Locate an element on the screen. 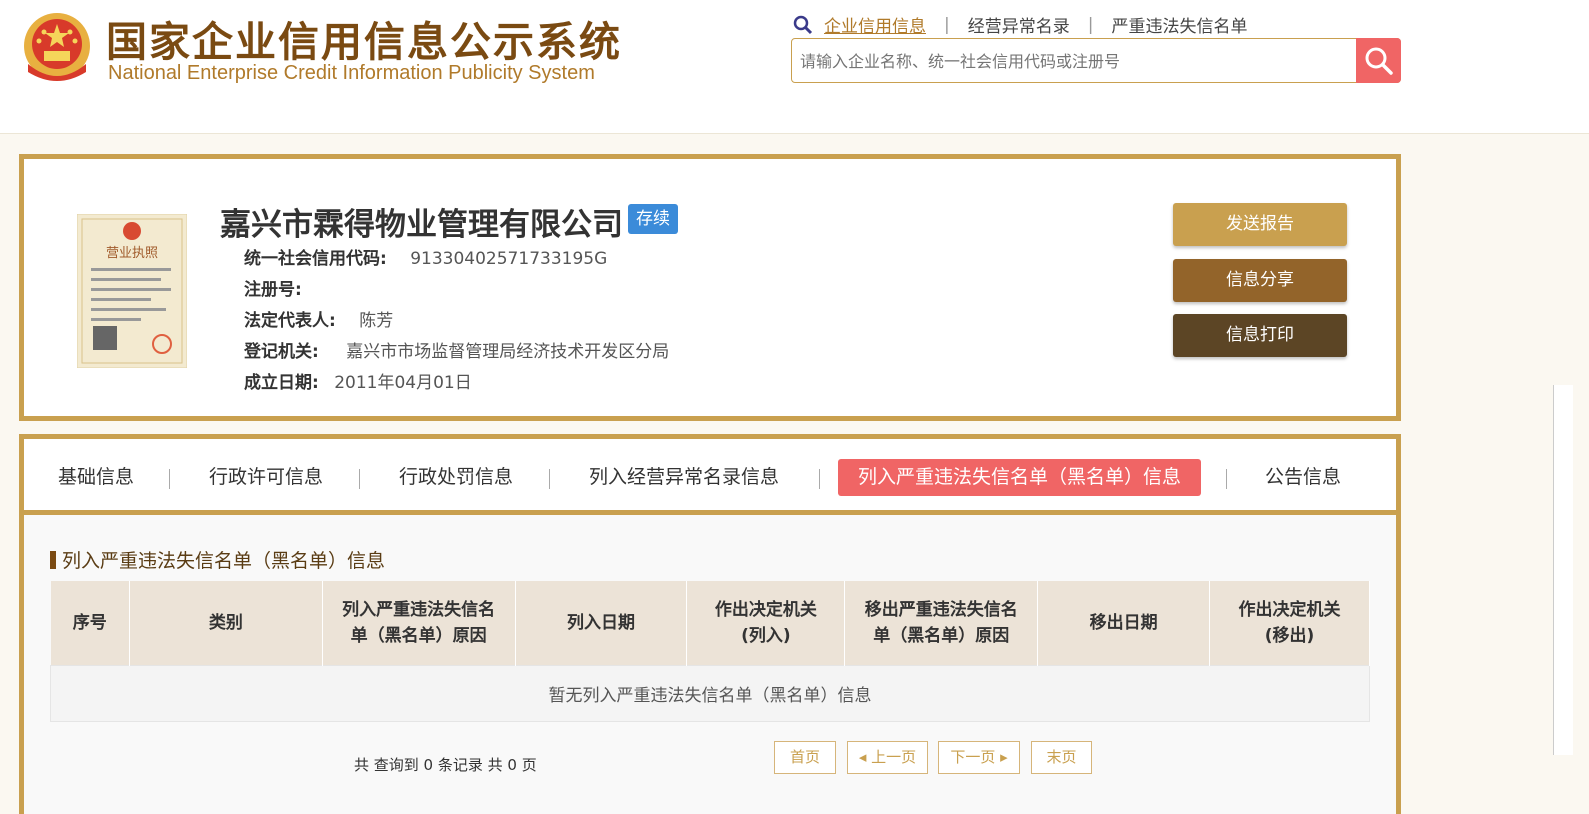 Image resolution: width=1589 pixels, height=814 pixels. legal-rep-row: 法定代表人: 陈芳 is located at coordinates (318, 318).